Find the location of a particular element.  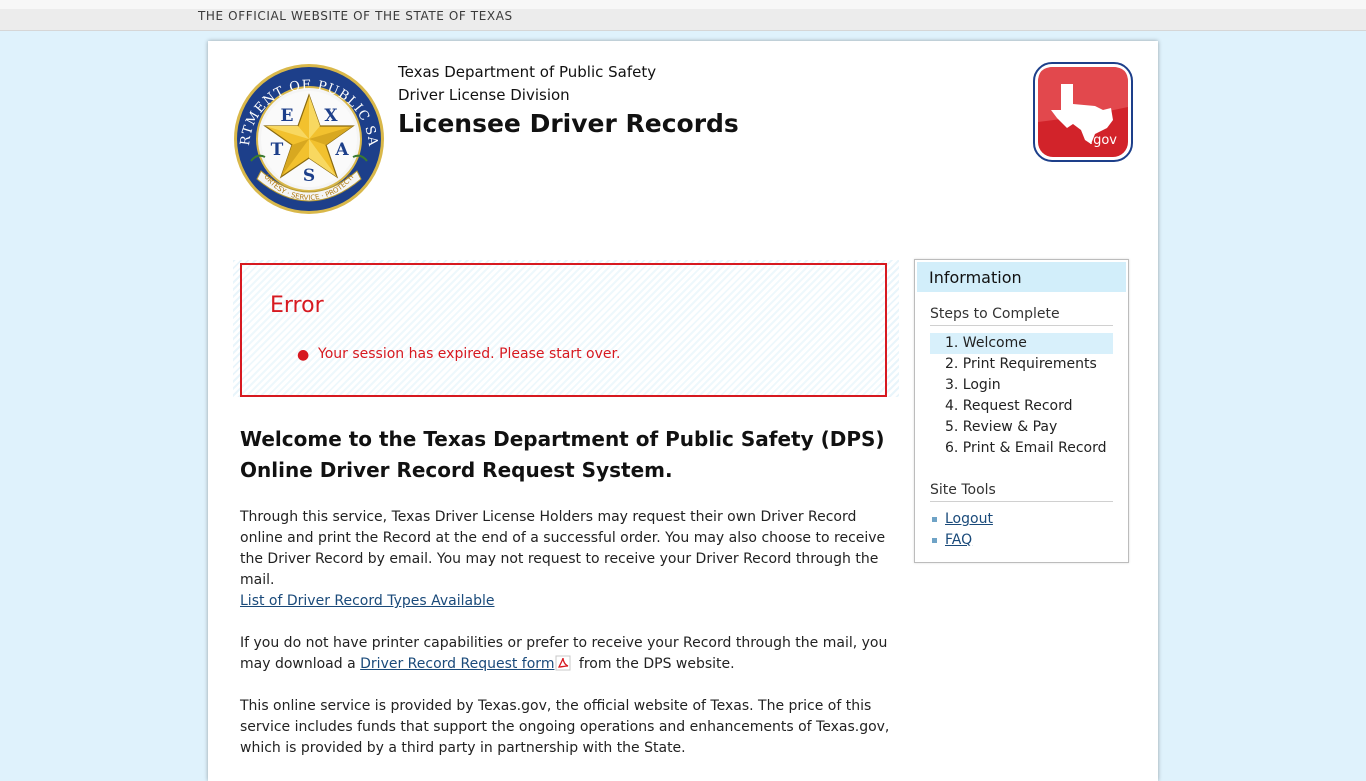

download-text-after: from the DPS website. is located at coordinates (654, 664).